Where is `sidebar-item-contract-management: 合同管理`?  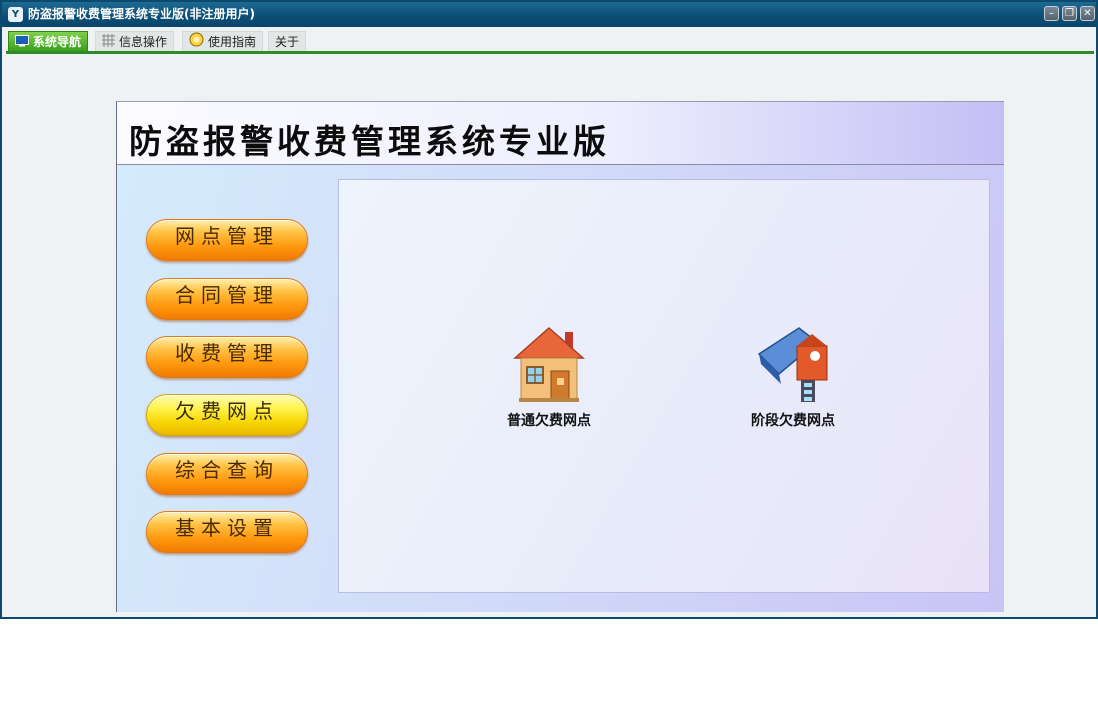
sidebar-item-contract-management: 合同管理 is located at coordinates (227, 299).